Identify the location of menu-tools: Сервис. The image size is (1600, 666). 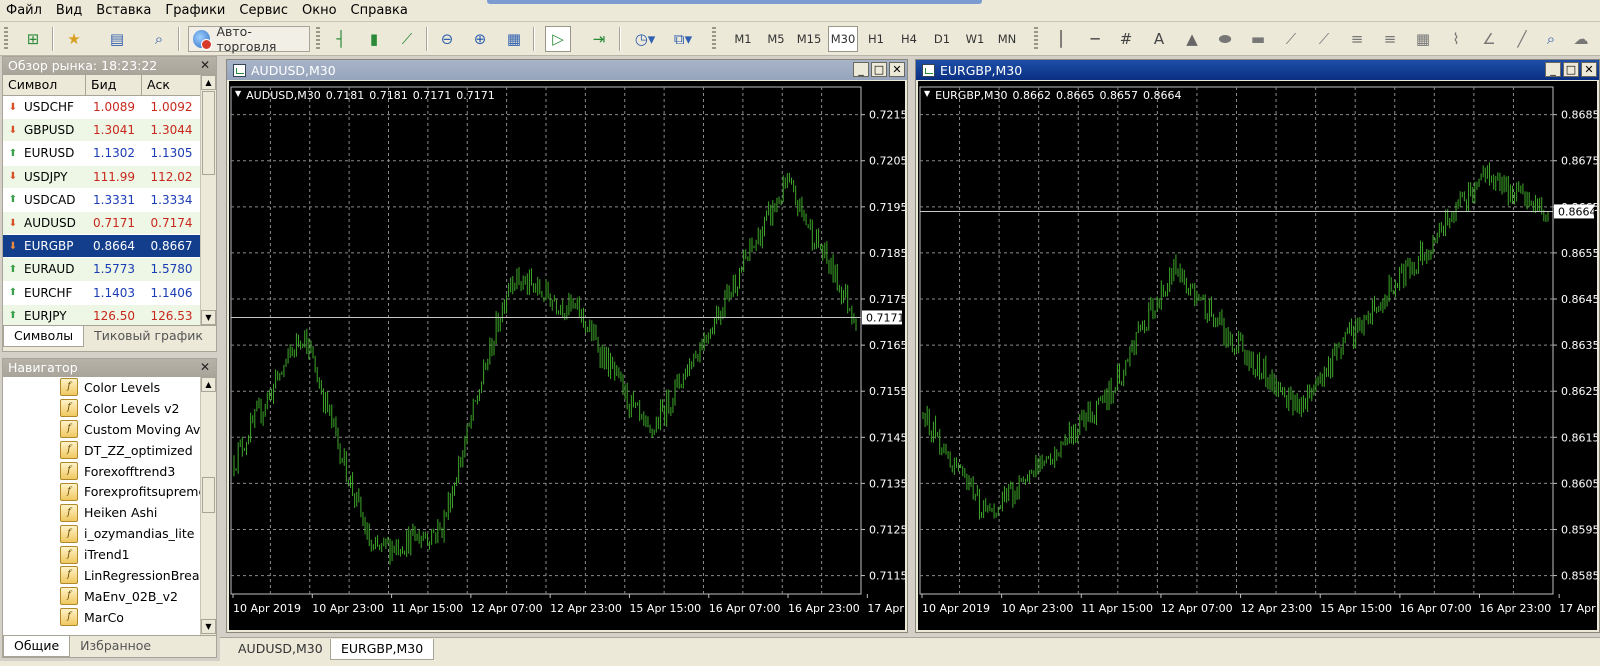
(263, 11).